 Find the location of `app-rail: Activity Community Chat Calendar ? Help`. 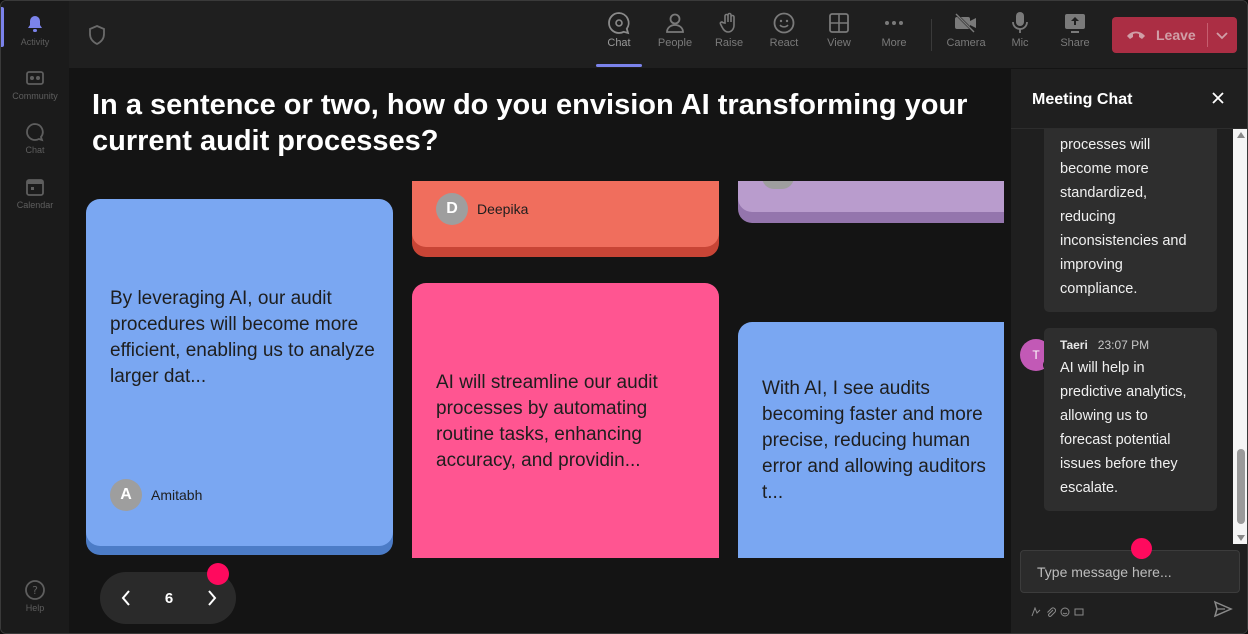

app-rail: Activity Community Chat Calendar ? Help is located at coordinates (35, 317).